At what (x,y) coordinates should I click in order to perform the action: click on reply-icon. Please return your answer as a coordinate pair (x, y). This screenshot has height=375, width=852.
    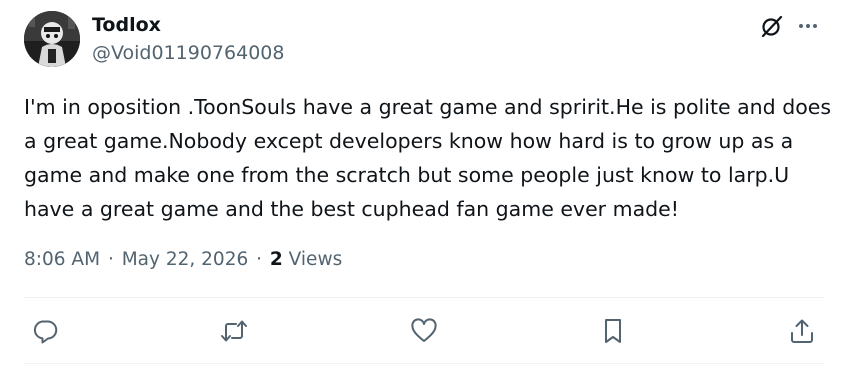
    Looking at the image, I should click on (45, 332).